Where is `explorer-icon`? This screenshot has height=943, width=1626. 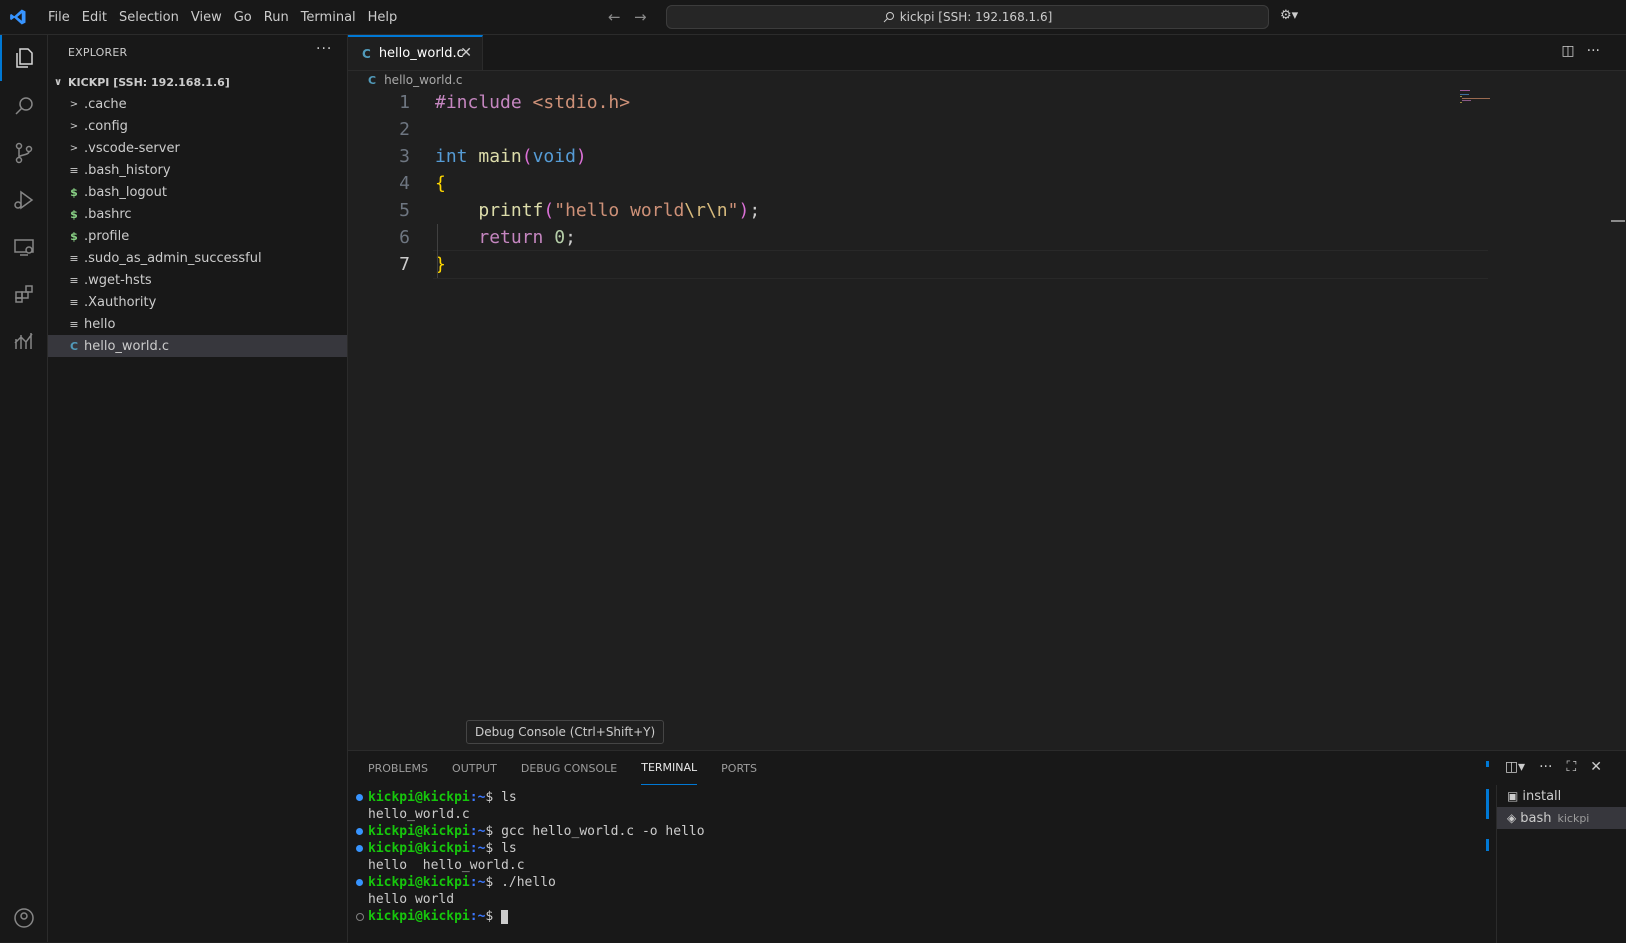
explorer-icon is located at coordinates (23, 58).